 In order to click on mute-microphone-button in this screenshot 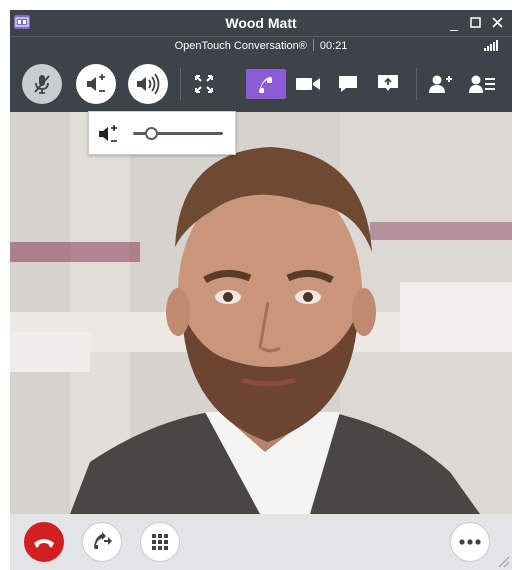, I will do `click(42, 84)`.